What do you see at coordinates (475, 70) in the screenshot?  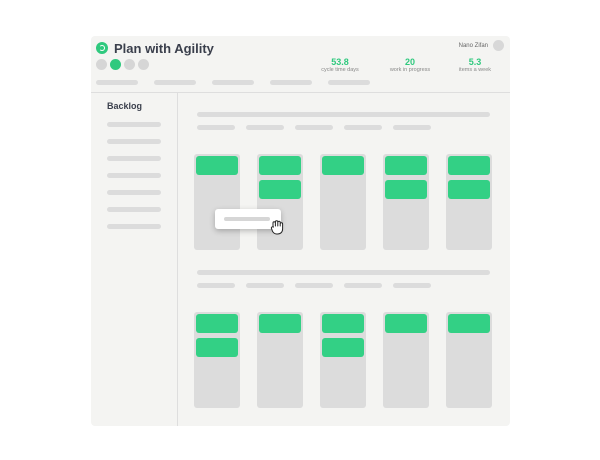 I see `metric-label: items a week` at bounding box center [475, 70].